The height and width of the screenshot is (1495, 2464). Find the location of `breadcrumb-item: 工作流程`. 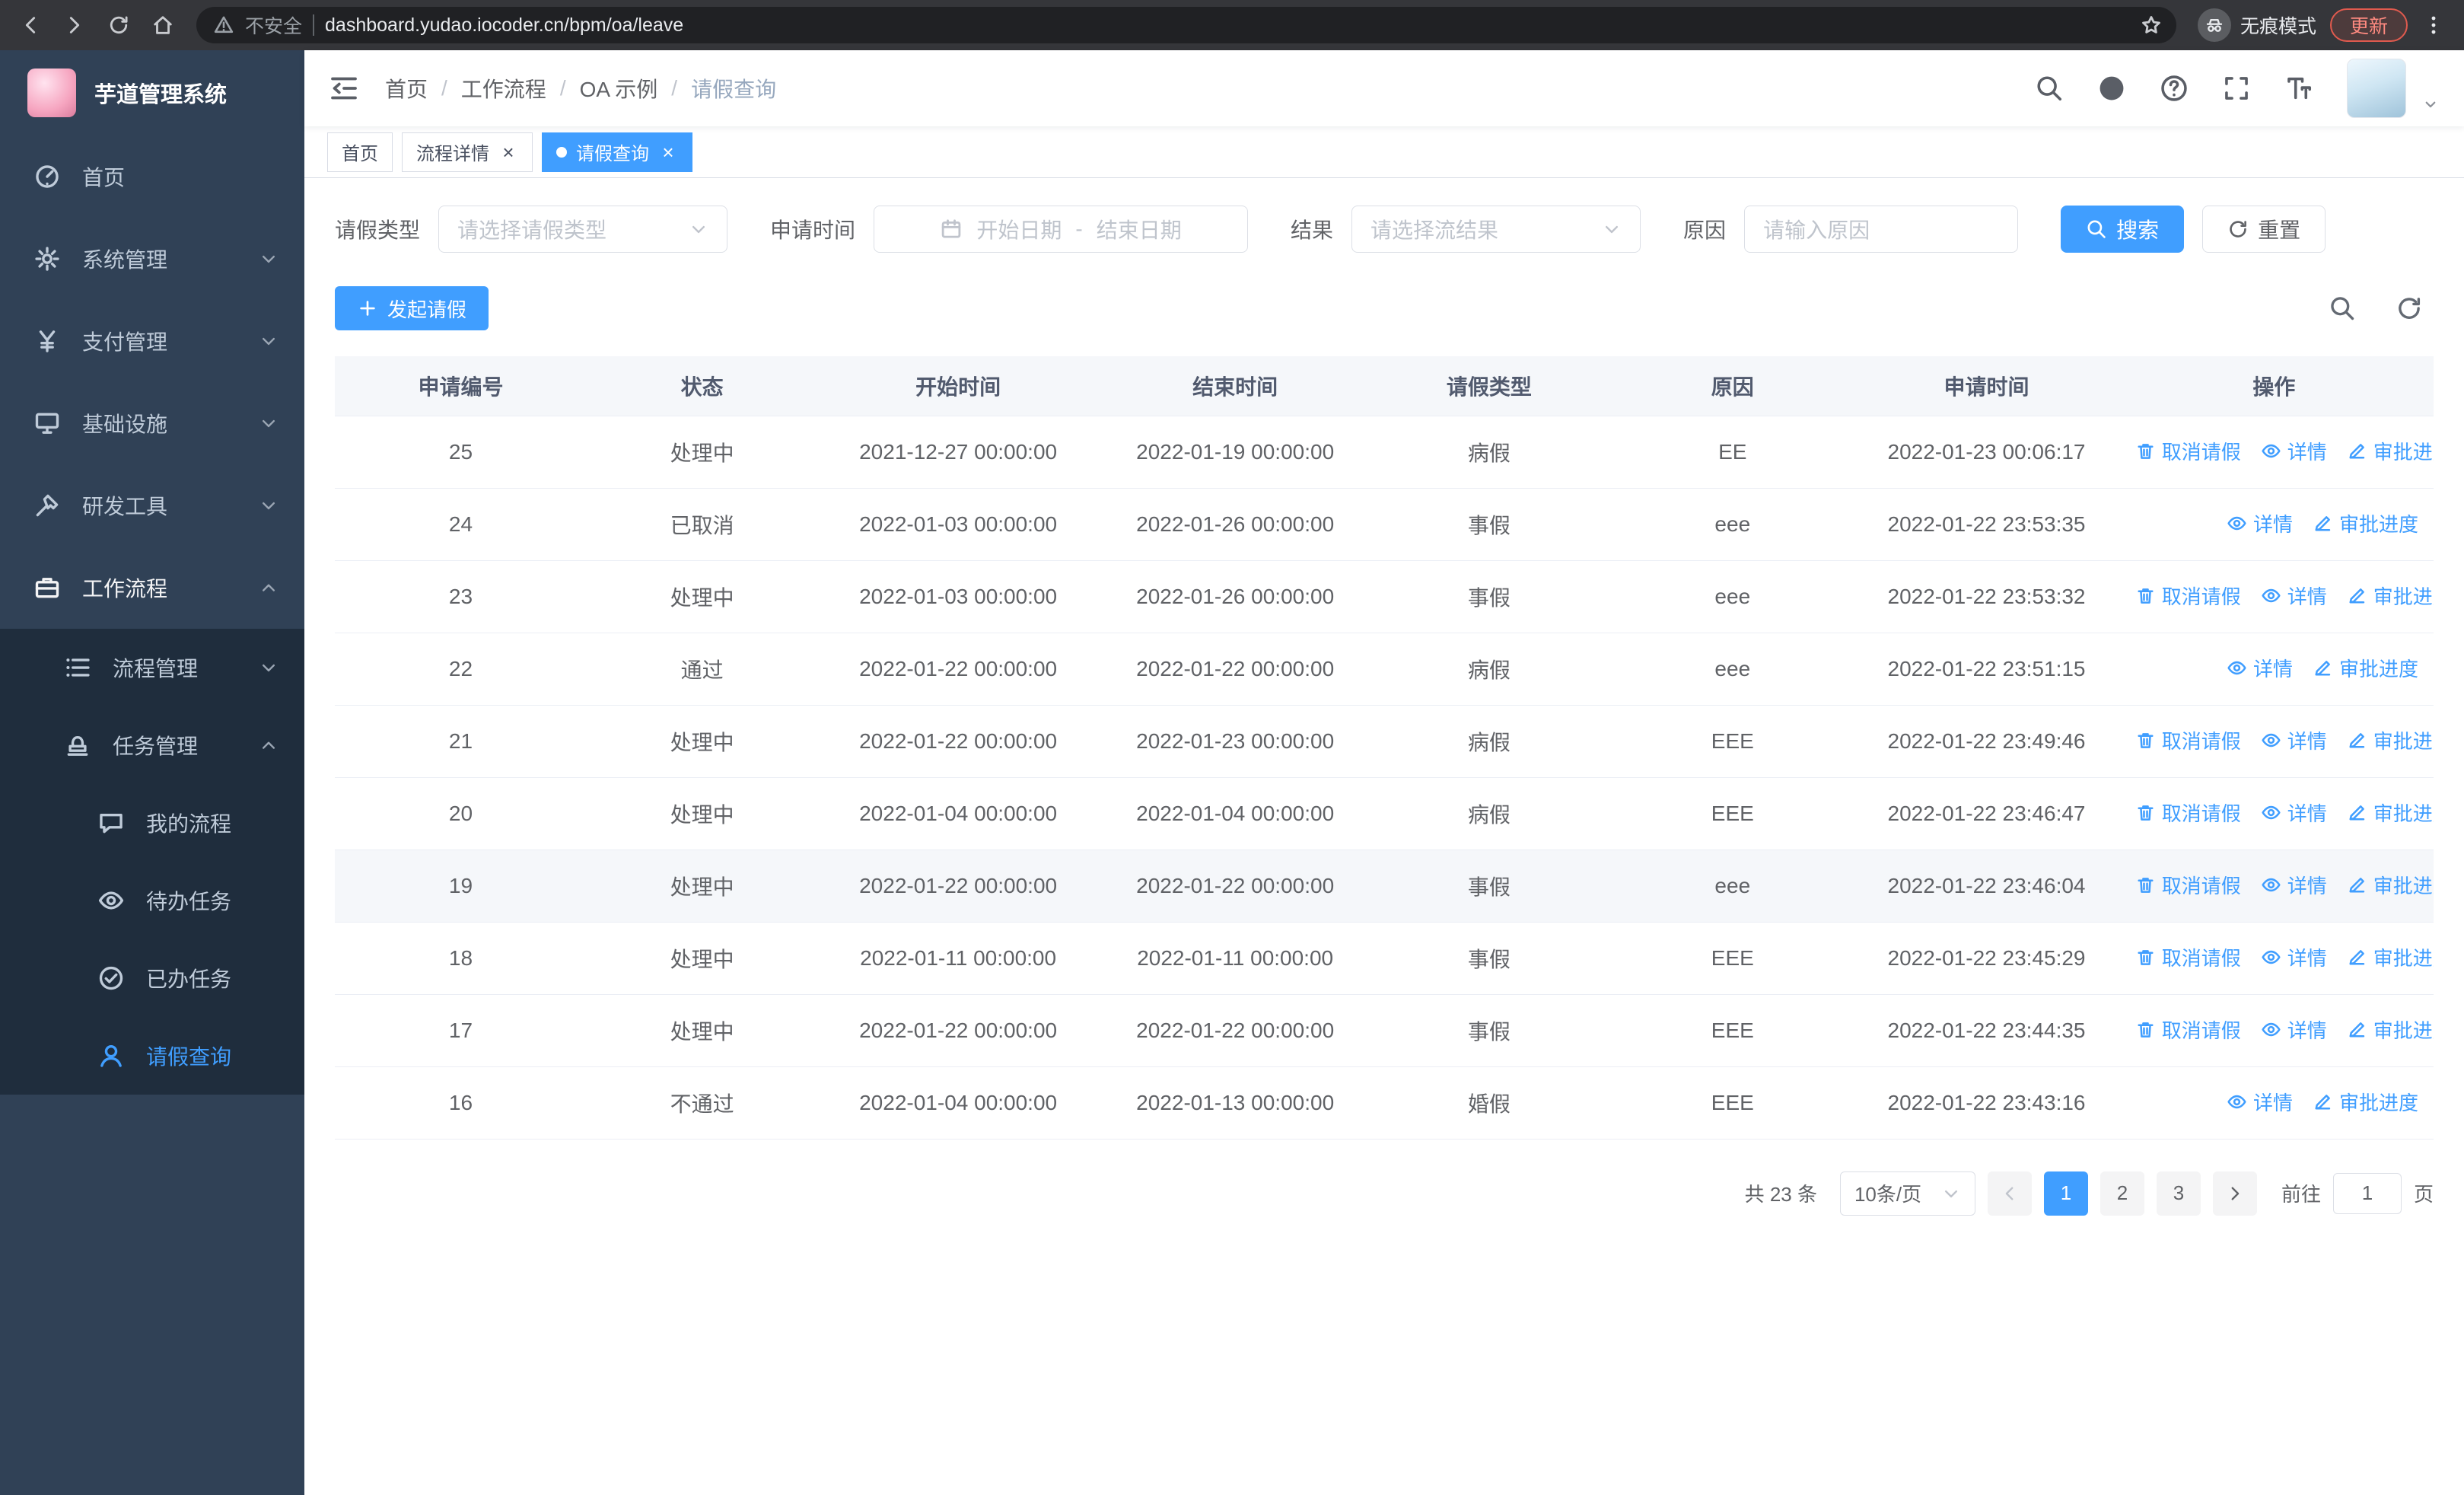

breadcrumb-item: 工作流程 is located at coordinates (503, 89).